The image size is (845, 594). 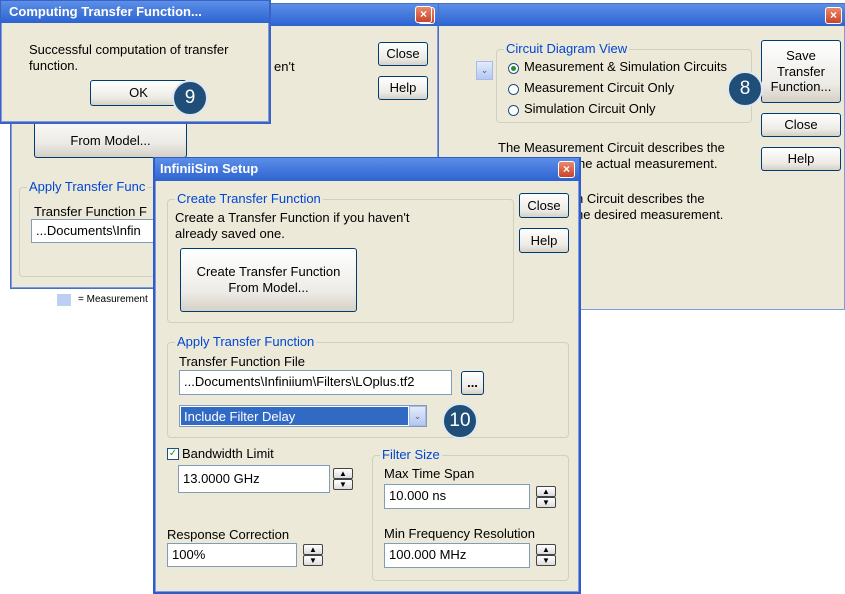 I want to click on description-line-1: The Measurement Circuit describes the, so click(x=611, y=147).